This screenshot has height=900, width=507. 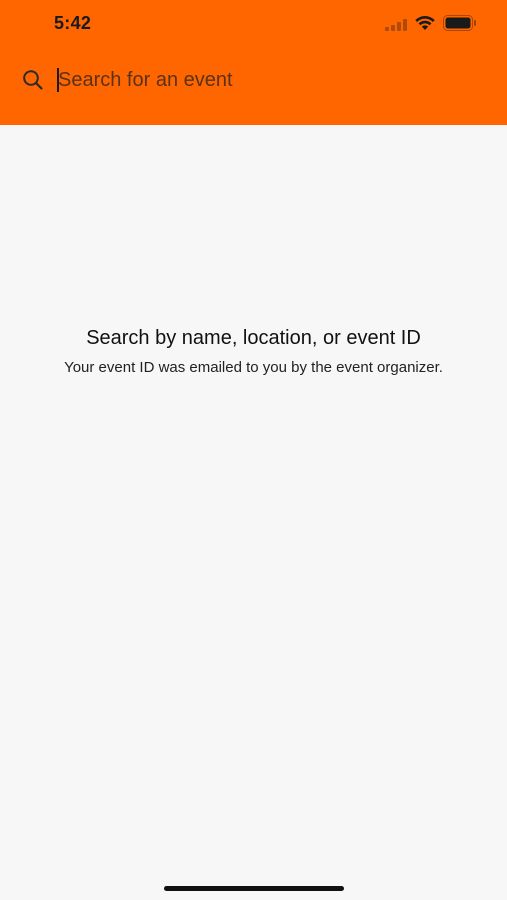 I want to click on header: 5:42, so click(x=253, y=62).